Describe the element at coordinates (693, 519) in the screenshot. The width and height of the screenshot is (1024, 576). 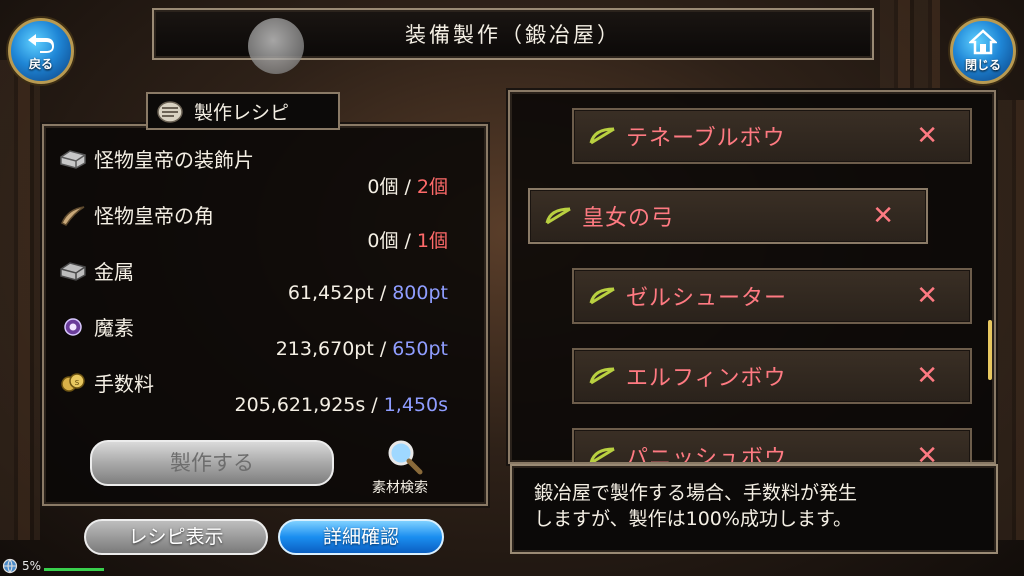
I see `info-line-2: しますが、製作は100%成功します。` at that location.